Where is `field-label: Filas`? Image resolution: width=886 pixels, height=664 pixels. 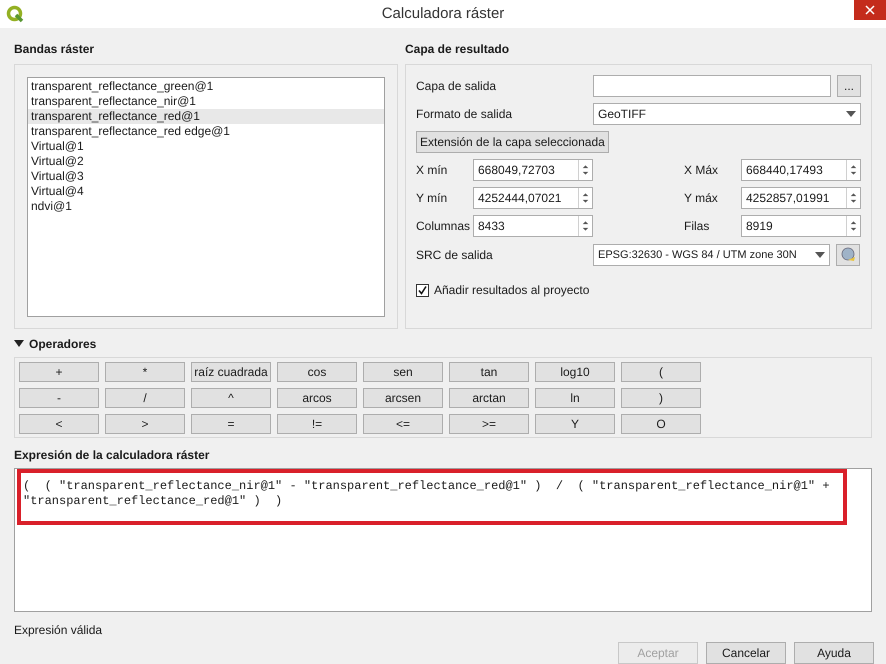 field-label: Filas is located at coordinates (697, 226).